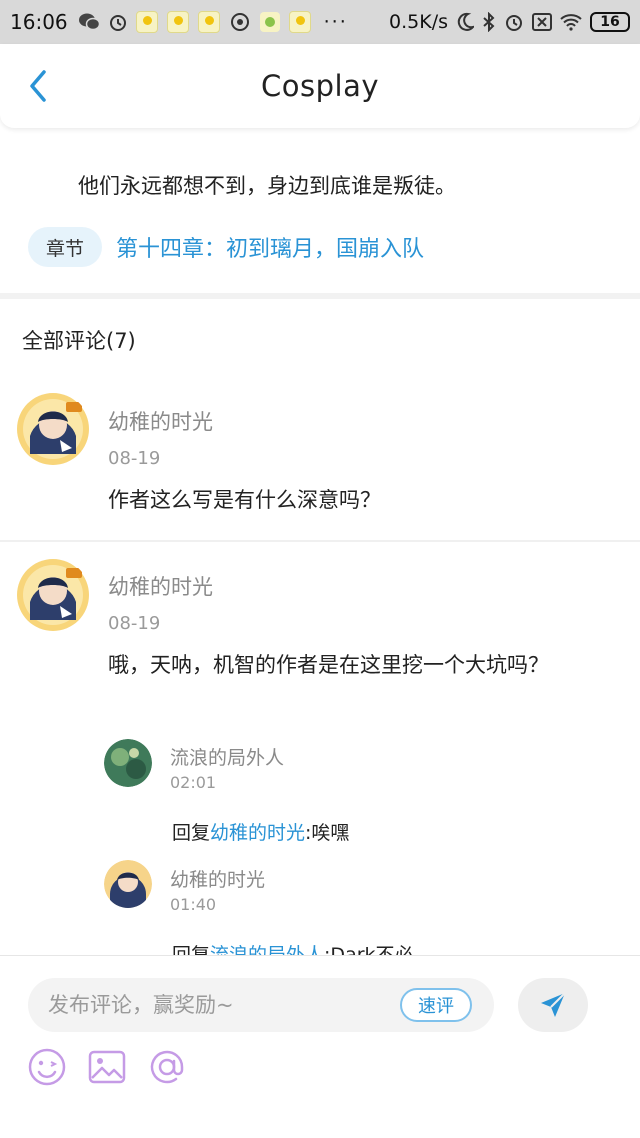  Describe the element at coordinates (89, 22) in the screenshot. I see `wechat-icon` at that location.